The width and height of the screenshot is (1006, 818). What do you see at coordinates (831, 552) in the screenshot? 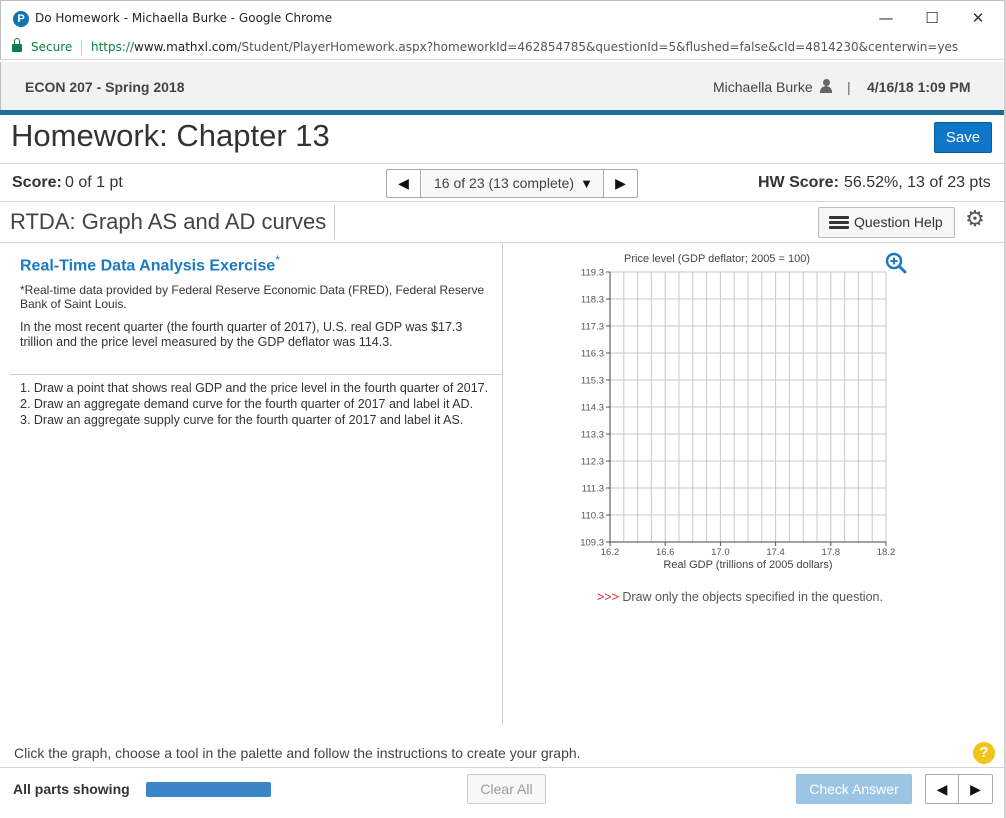
I see `x-tick-label: 17.8` at bounding box center [831, 552].